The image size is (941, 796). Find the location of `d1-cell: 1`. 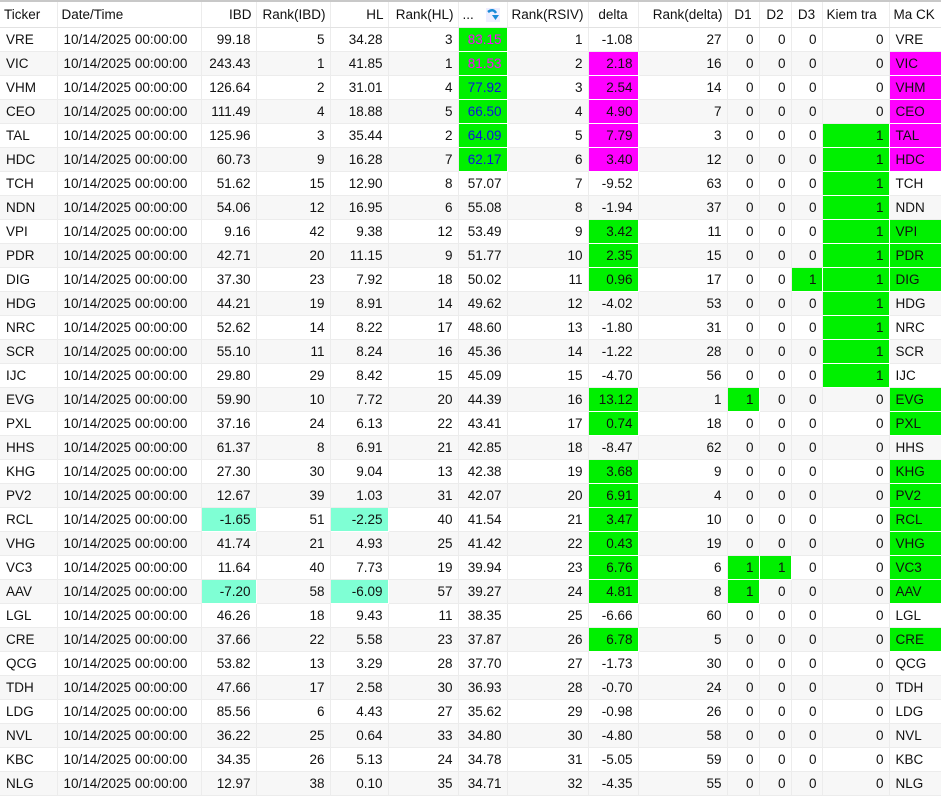

d1-cell: 1 is located at coordinates (743, 591).